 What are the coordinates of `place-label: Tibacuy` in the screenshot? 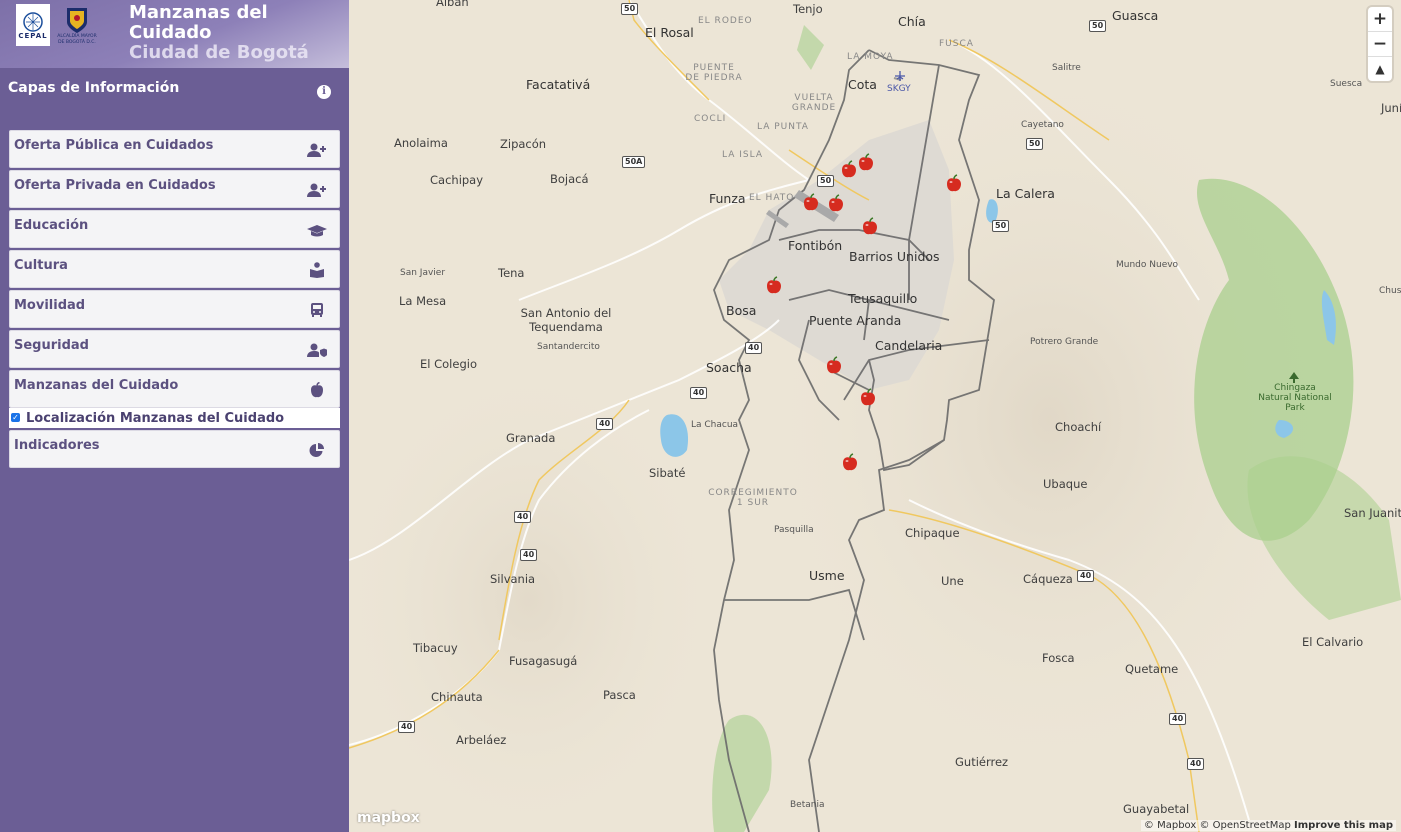 It's located at (435, 648).